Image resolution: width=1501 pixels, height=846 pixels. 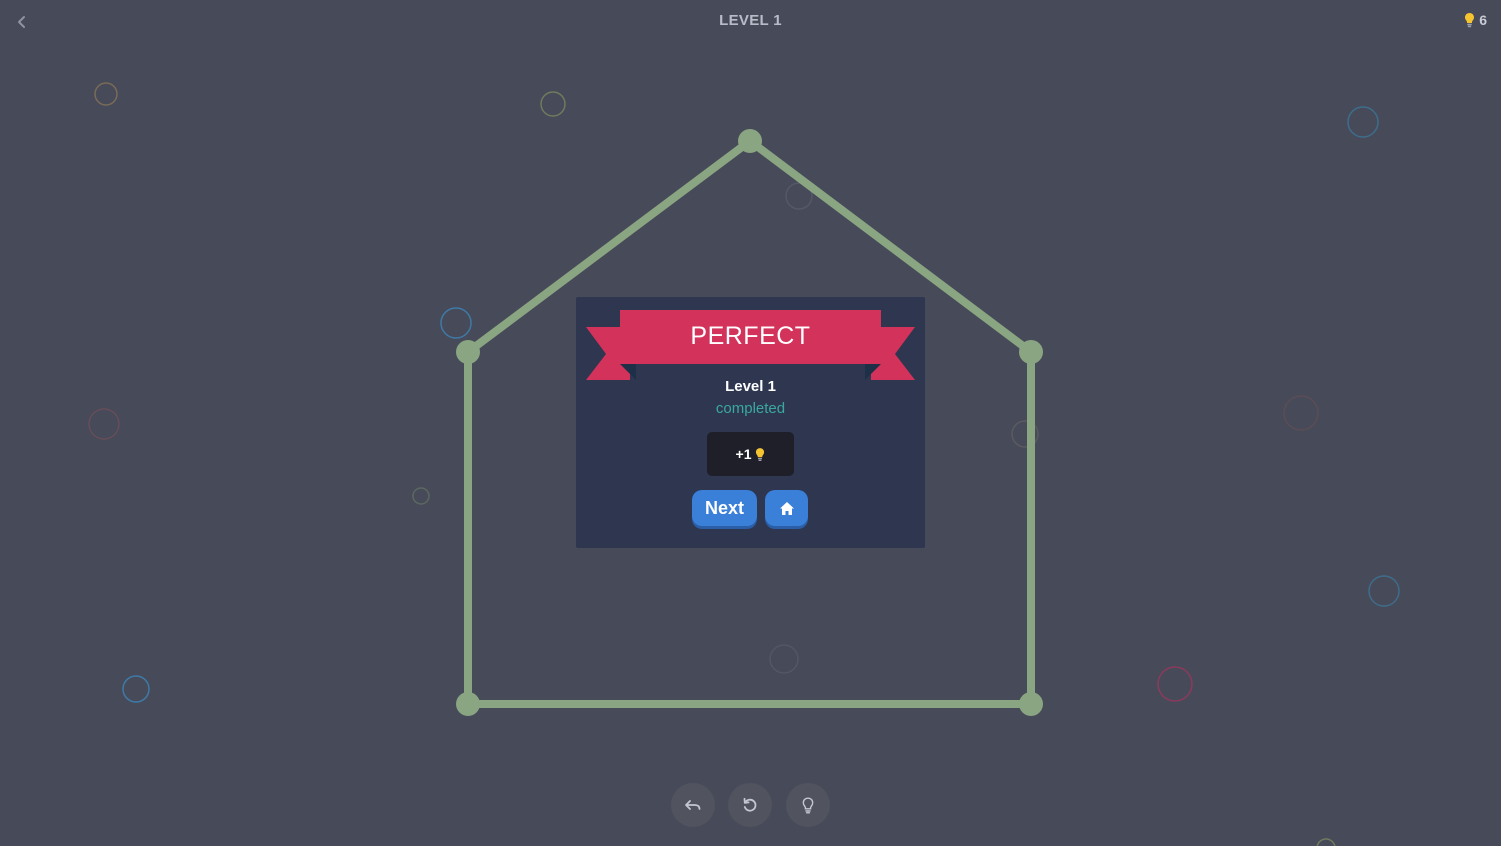 I want to click on home-icon, so click(x=786, y=508).